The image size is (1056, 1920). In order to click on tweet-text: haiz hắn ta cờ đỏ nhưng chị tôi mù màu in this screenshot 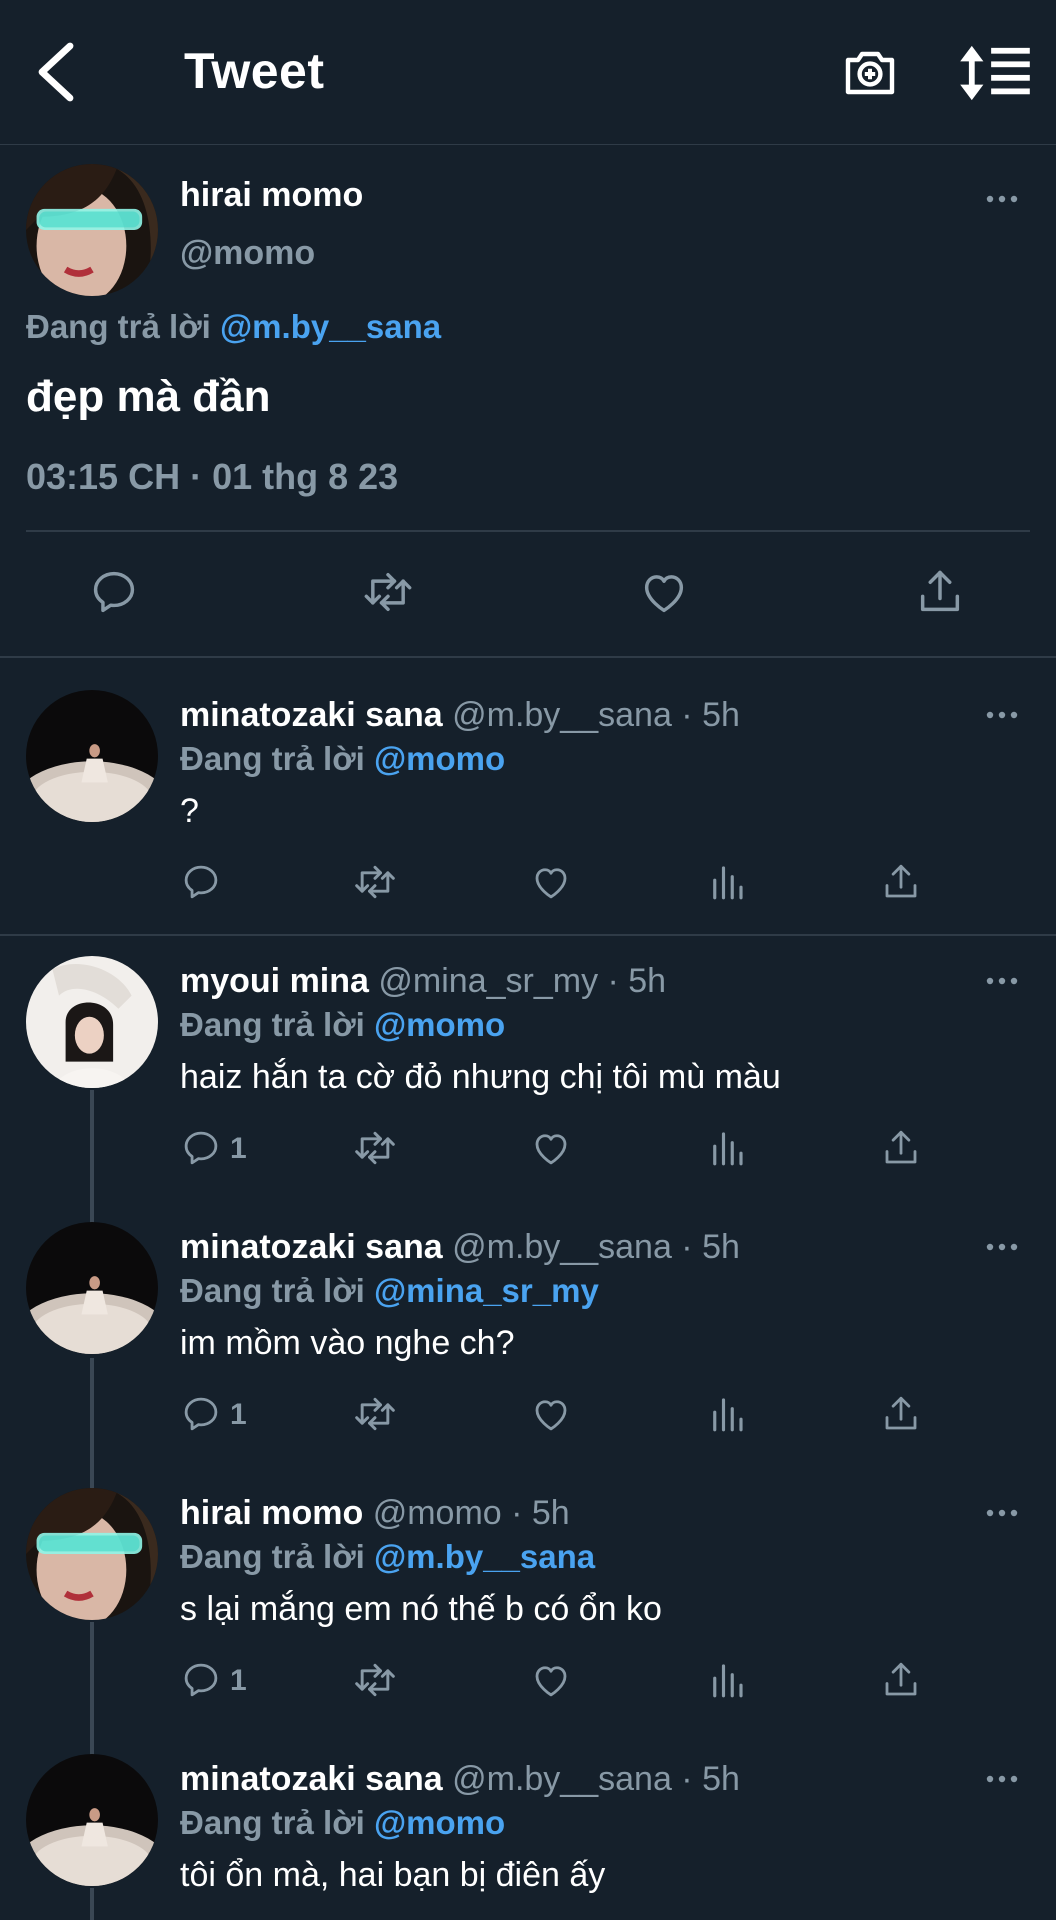, I will do `click(480, 1077)`.